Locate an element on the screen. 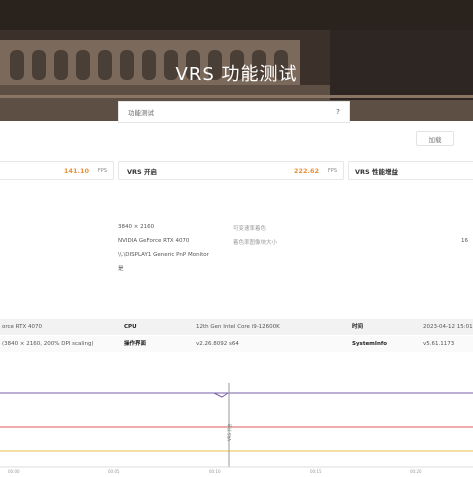 The image size is (473, 477). detail-display: \\.\DISPLAY1 Generic PnP Monitor is located at coordinates (163, 255).